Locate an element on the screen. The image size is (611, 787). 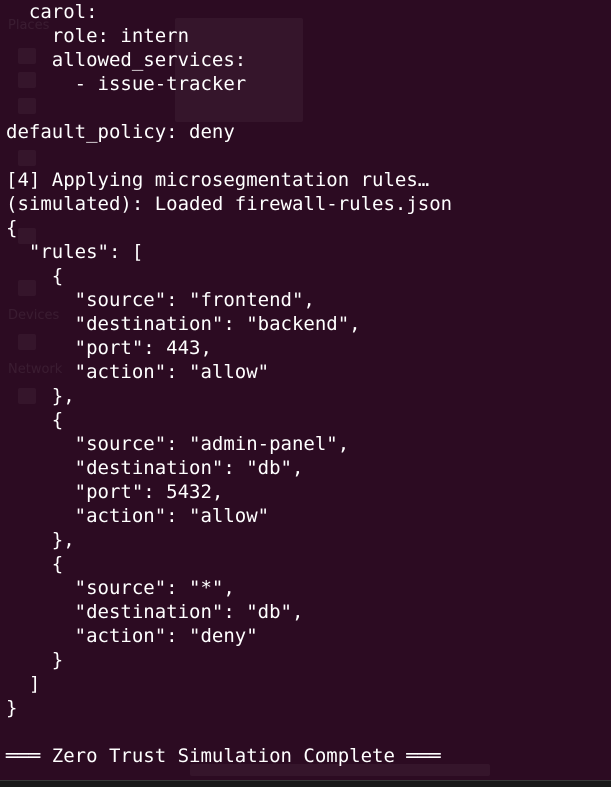
terminal-line: "rules": [ is located at coordinates (75, 252).